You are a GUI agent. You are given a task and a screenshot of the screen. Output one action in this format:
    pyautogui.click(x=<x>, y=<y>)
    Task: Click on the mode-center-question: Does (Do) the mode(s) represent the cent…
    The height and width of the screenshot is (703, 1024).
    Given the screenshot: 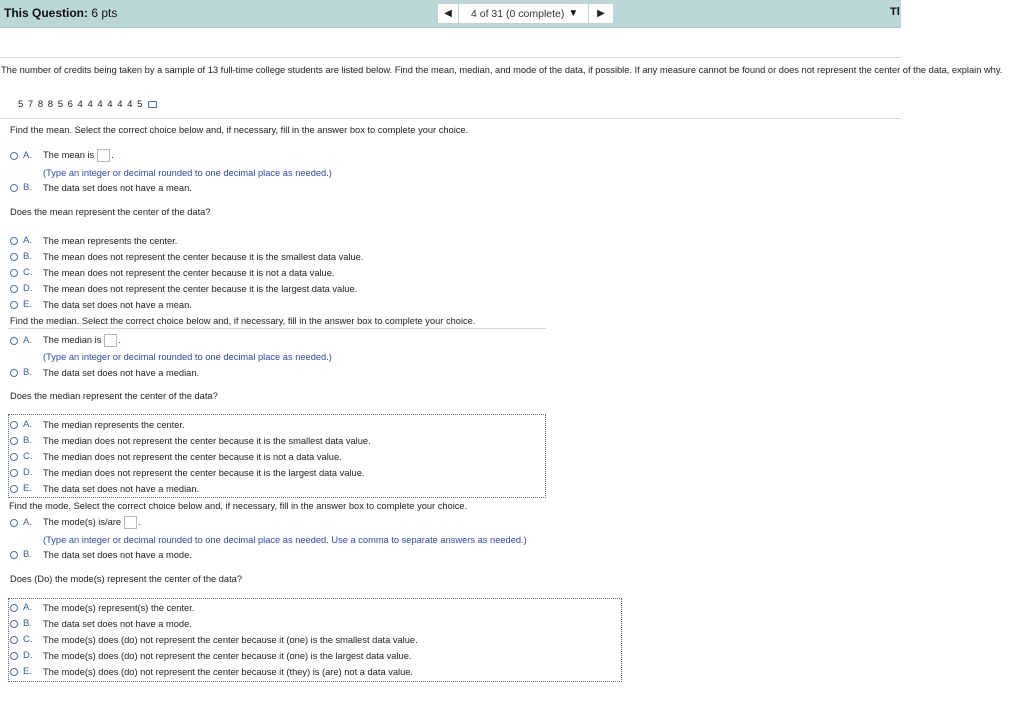 What is the action you would take?
    pyautogui.click(x=126, y=579)
    